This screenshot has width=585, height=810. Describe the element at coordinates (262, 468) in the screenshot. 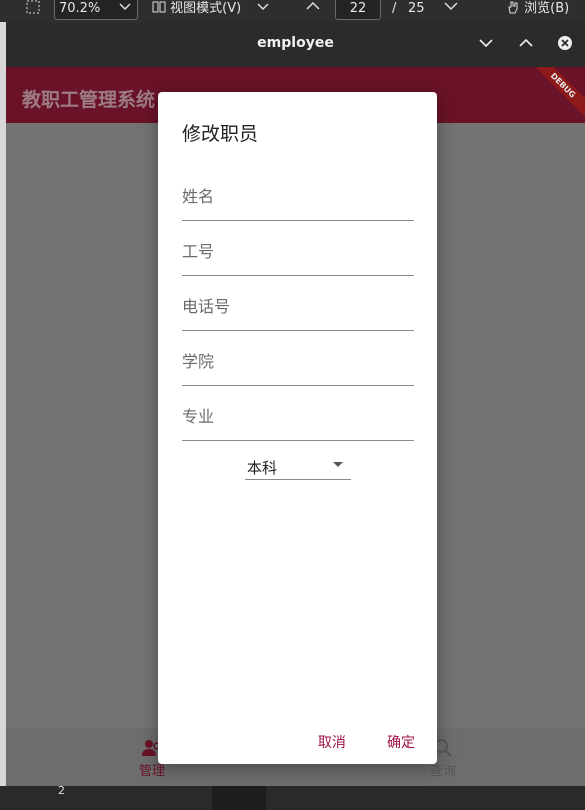

I see `degree-value: 本科` at that location.